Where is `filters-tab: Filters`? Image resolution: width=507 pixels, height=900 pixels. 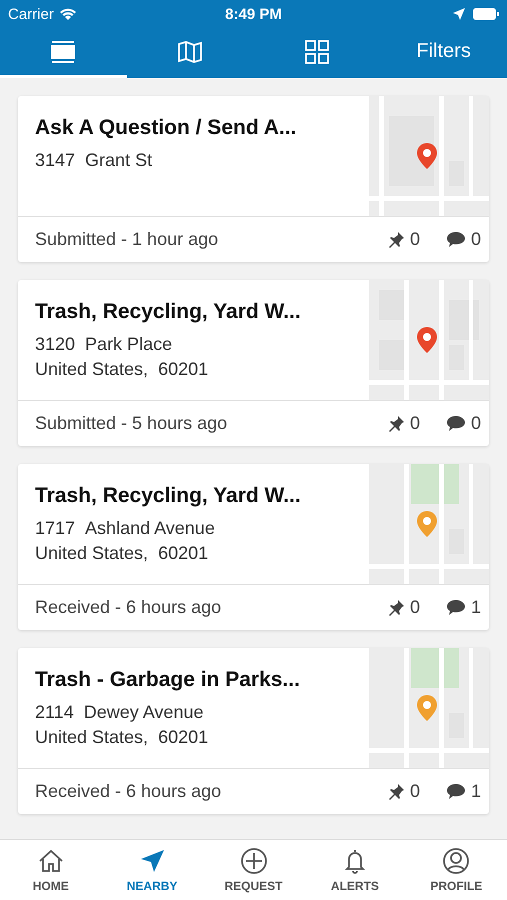 filters-tab: Filters is located at coordinates (443, 53).